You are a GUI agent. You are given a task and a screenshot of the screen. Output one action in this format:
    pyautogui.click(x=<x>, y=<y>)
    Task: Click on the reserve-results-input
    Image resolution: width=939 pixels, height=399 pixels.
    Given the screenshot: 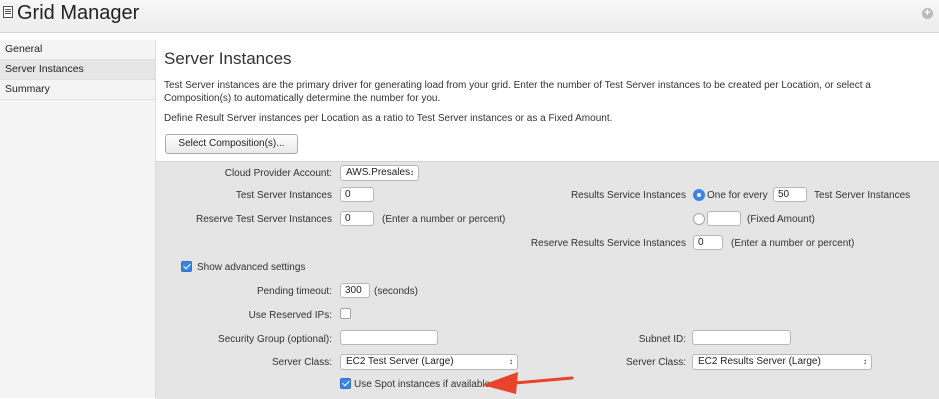 What is the action you would take?
    pyautogui.click(x=708, y=242)
    